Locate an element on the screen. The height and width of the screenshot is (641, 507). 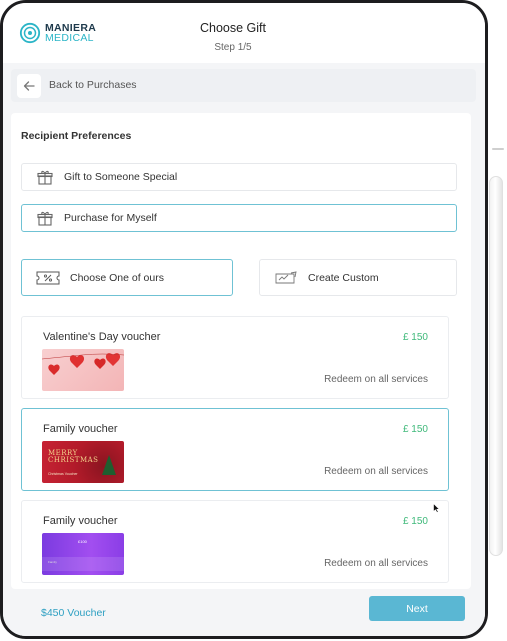
voucher-image-purple: £100 Family is located at coordinates (83, 554).